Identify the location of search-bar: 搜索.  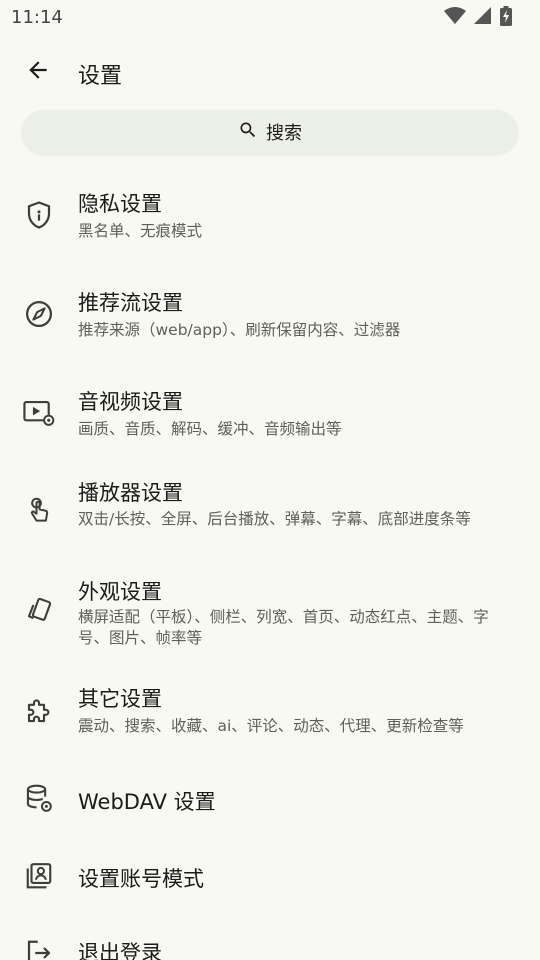
(270, 132).